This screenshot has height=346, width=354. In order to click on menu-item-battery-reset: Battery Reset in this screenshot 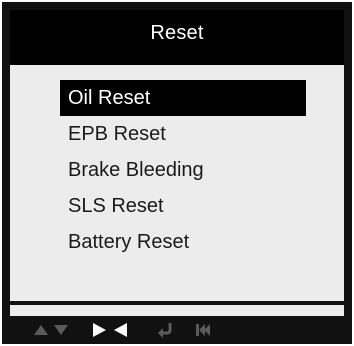, I will do `click(183, 242)`.